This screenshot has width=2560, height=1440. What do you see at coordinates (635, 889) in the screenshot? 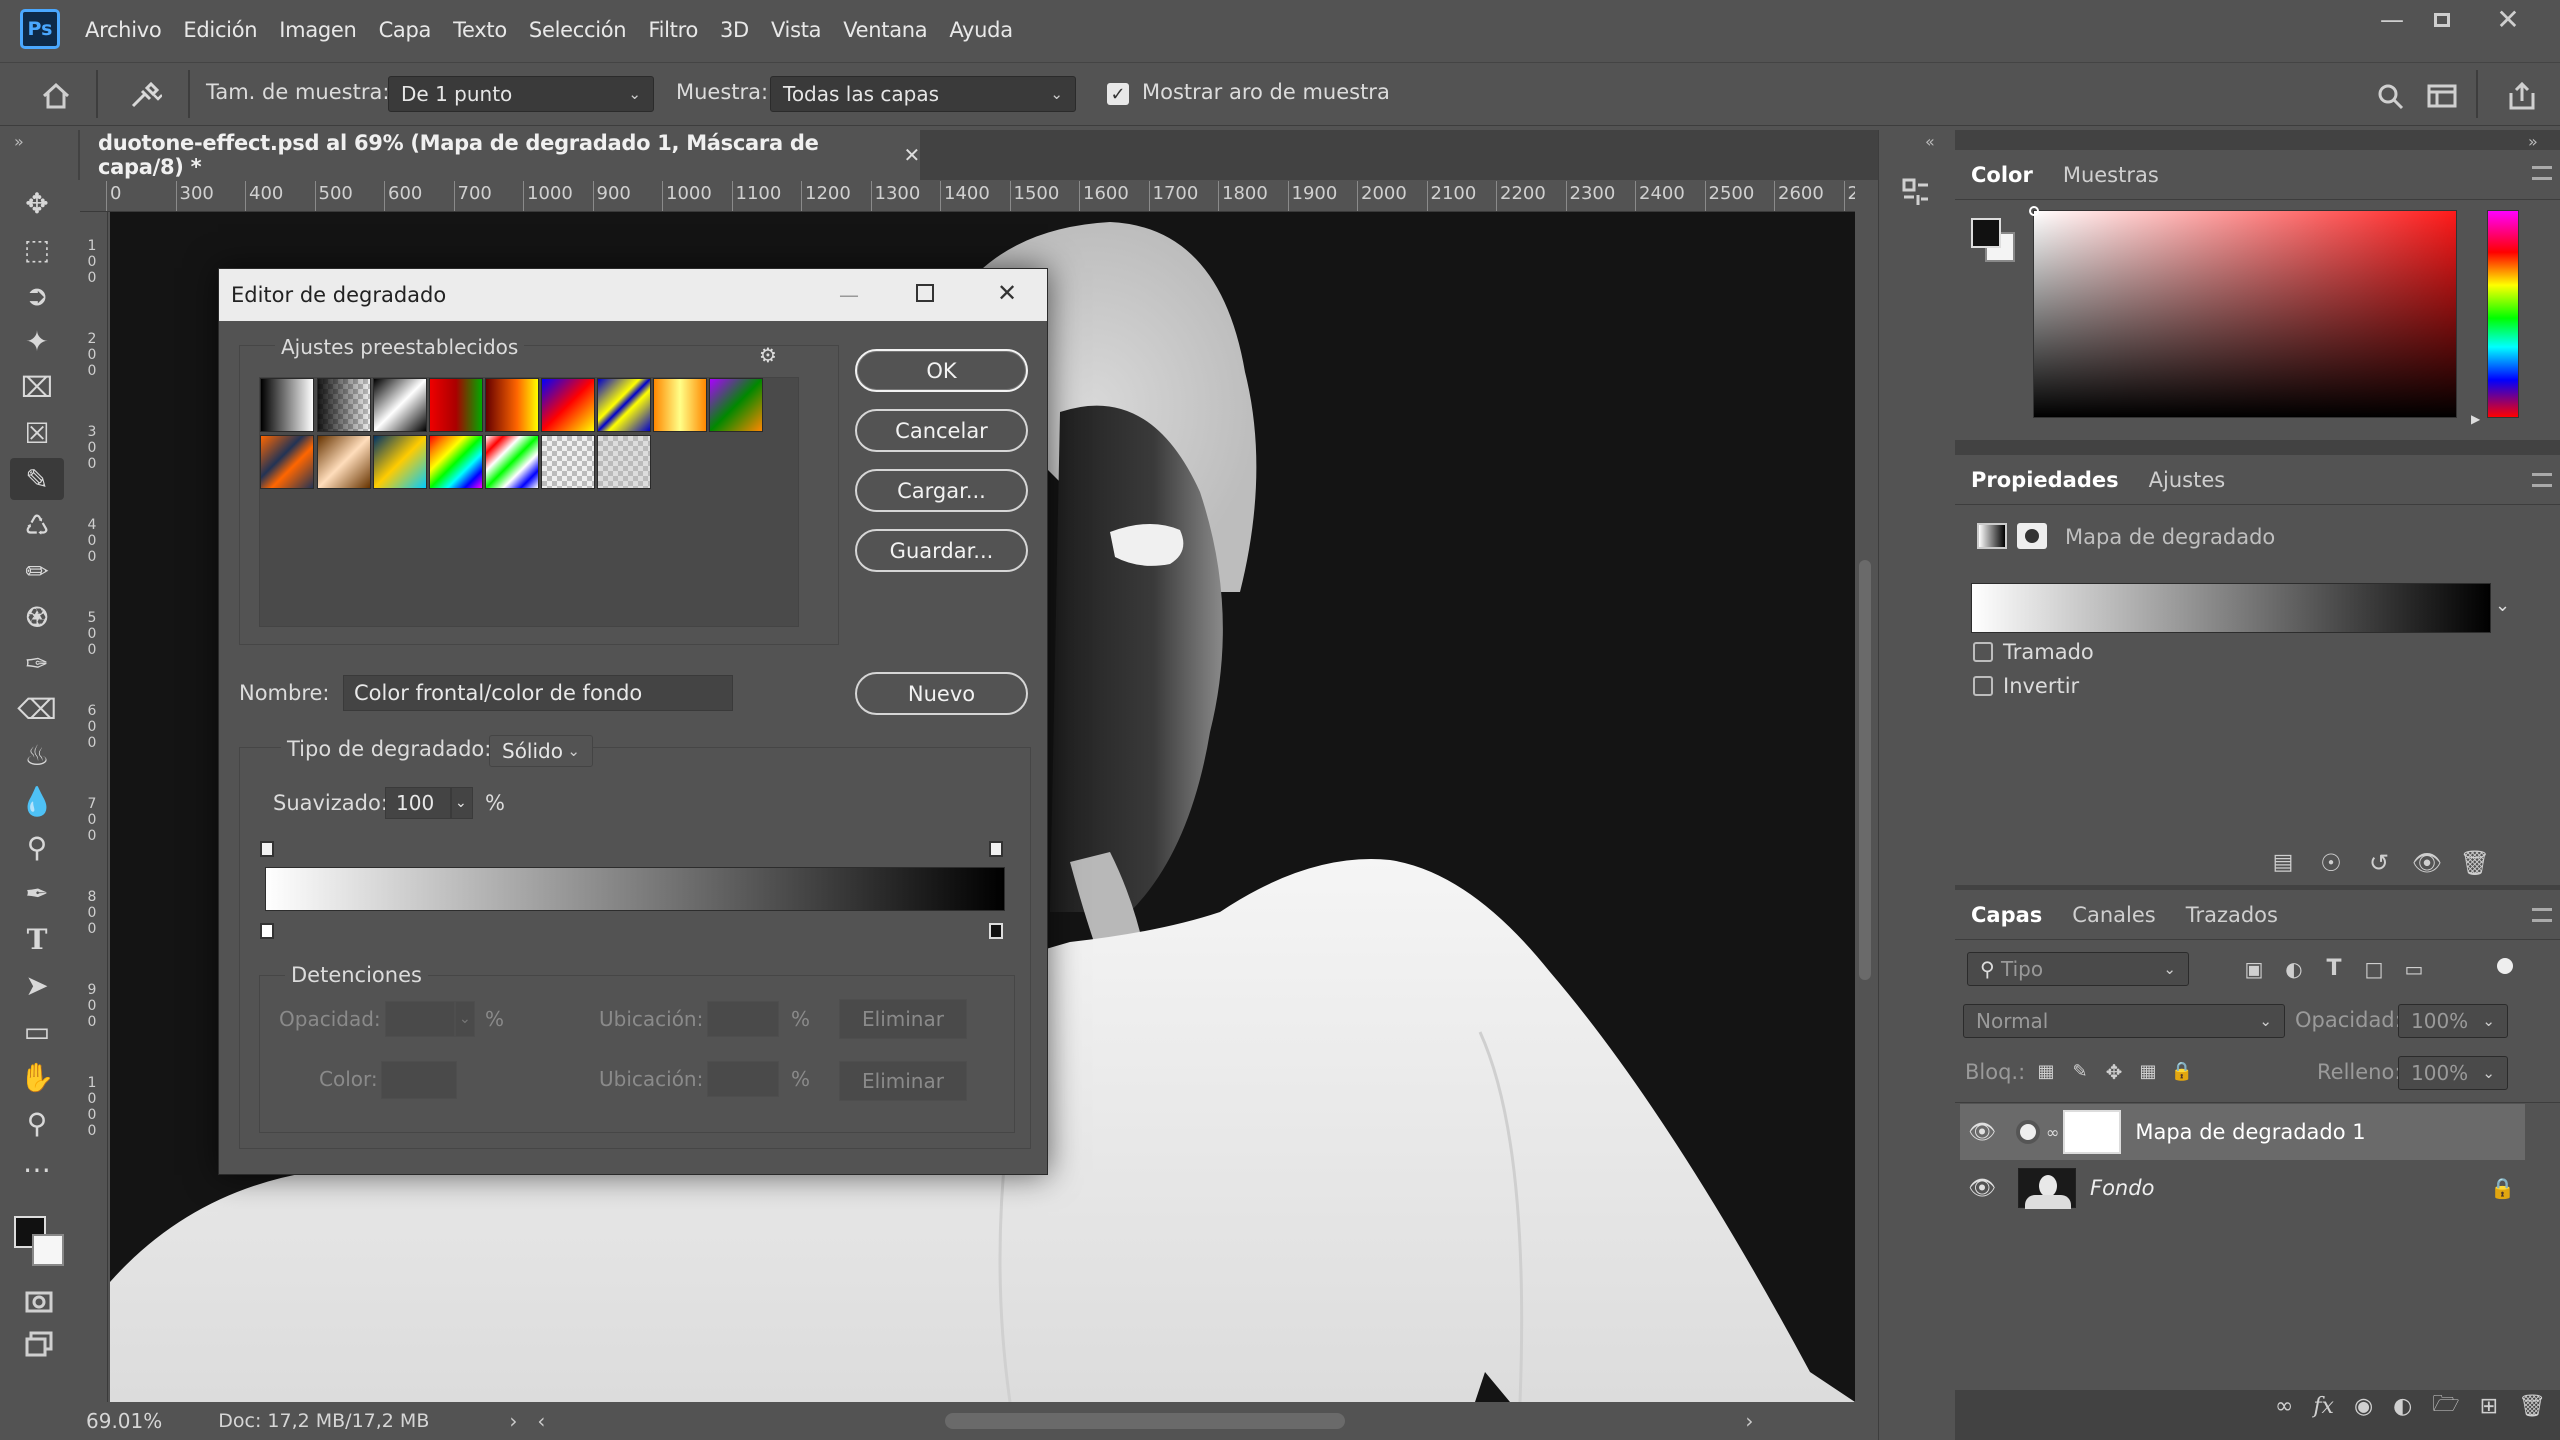
I see `gradient-bar` at bounding box center [635, 889].